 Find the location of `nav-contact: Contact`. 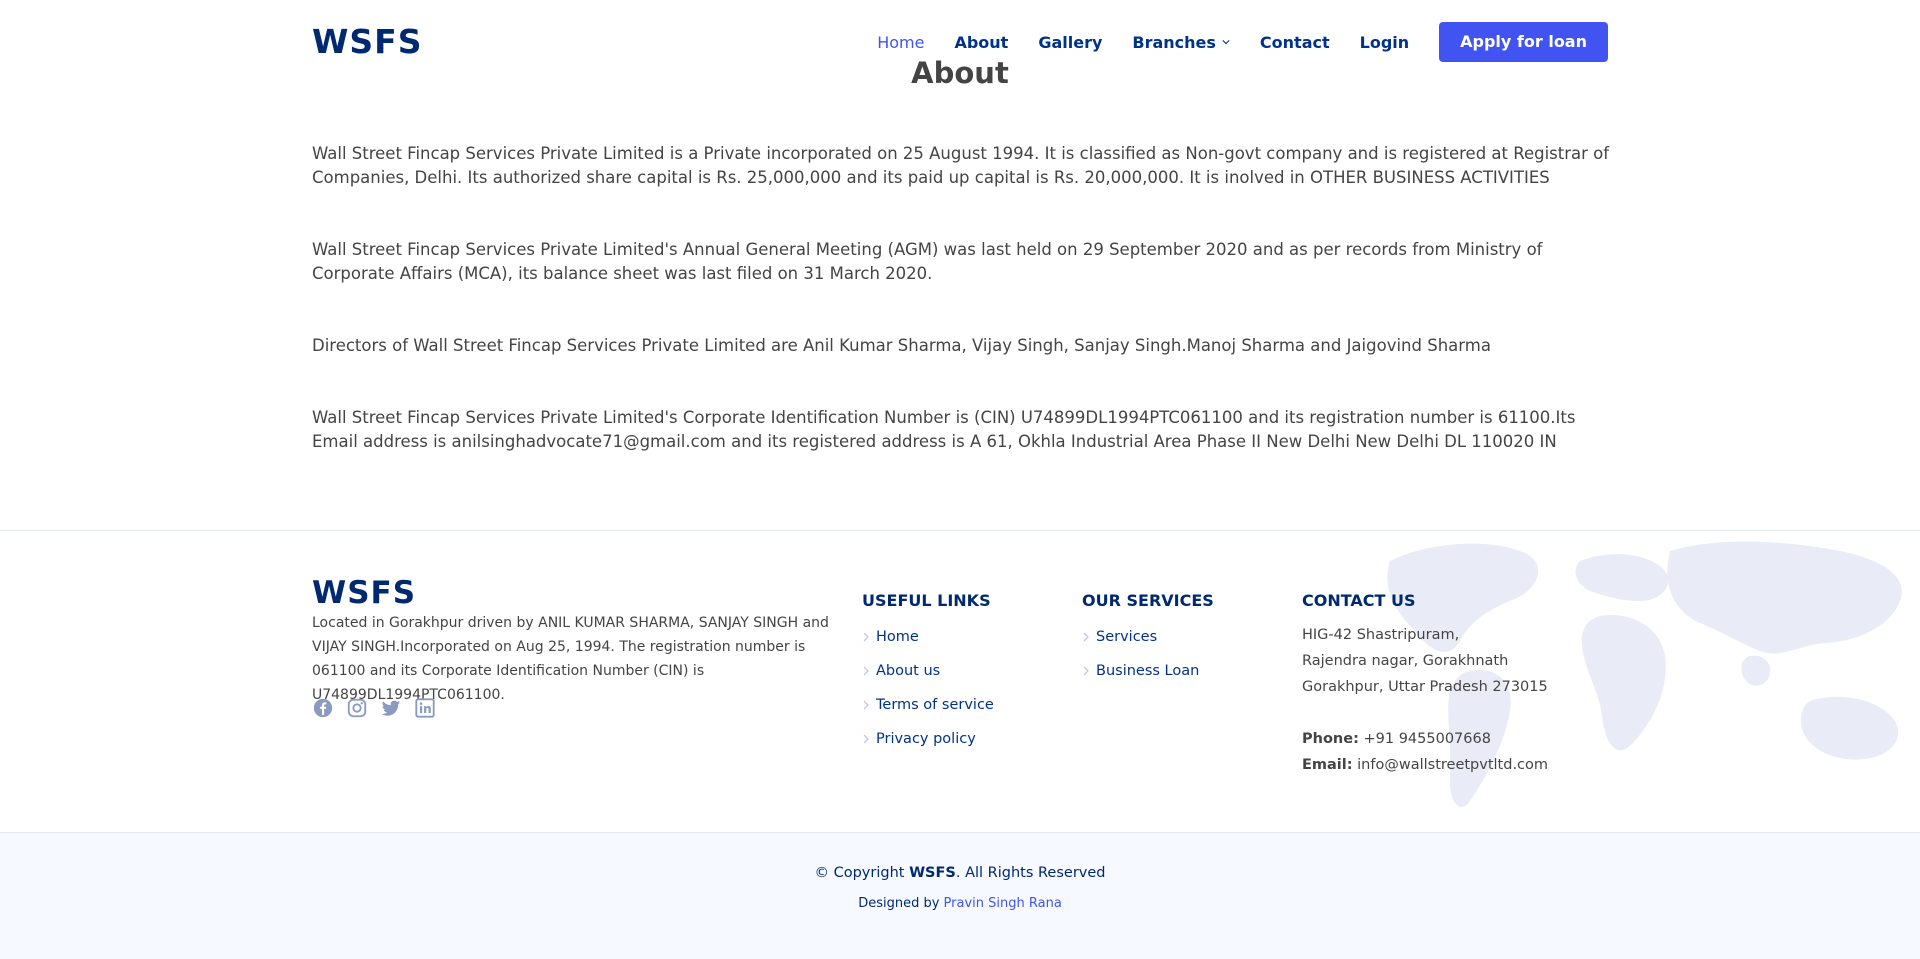

nav-contact: Contact is located at coordinates (1295, 42).